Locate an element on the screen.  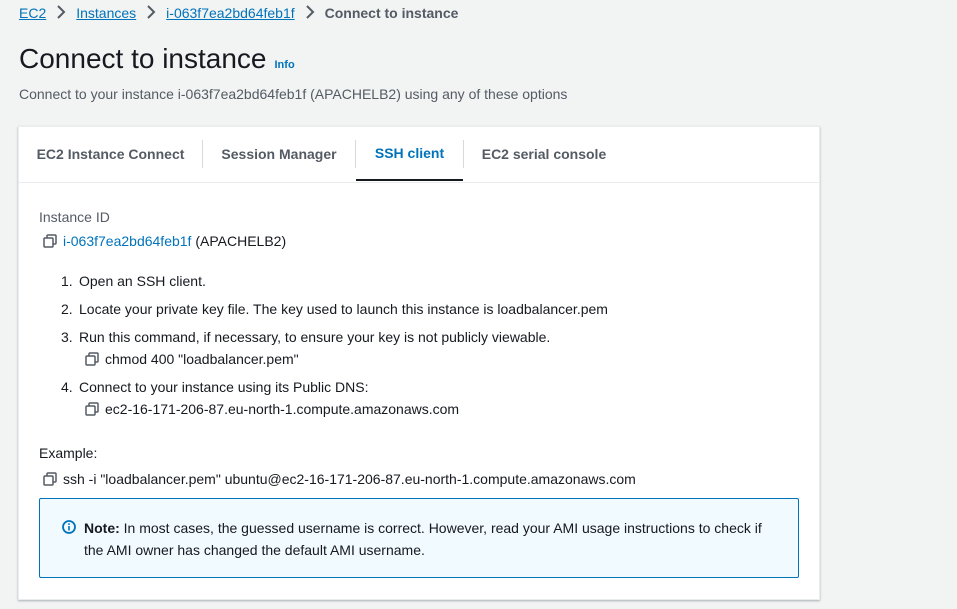
step-number: 1. is located at coordinates (67, 281).